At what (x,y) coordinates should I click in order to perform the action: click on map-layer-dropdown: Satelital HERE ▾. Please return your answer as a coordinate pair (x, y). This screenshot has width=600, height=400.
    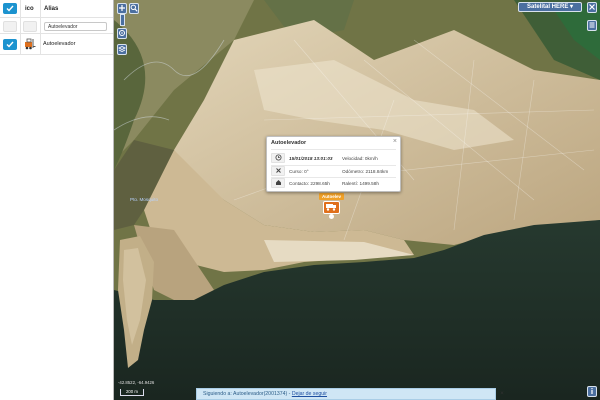
    Looking at the image, I should click on (550, 7).